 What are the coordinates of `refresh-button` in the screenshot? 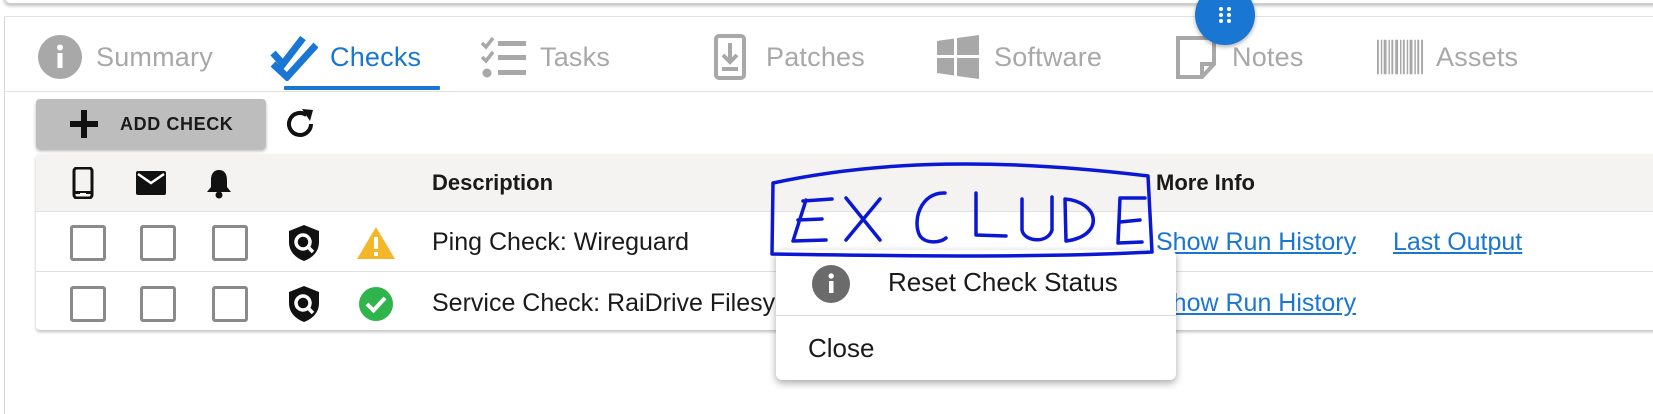 It's located at (300, 124).